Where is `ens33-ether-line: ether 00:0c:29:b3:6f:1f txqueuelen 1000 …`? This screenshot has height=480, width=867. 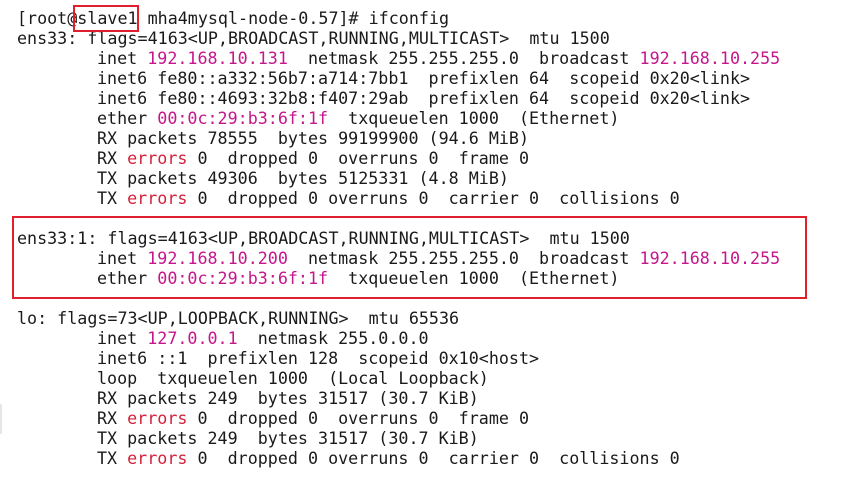
ens33-ether-line: ether 00:0c:29:b3:6f:1f txqueuelen 1000 … is located at coordinates (358, 118).